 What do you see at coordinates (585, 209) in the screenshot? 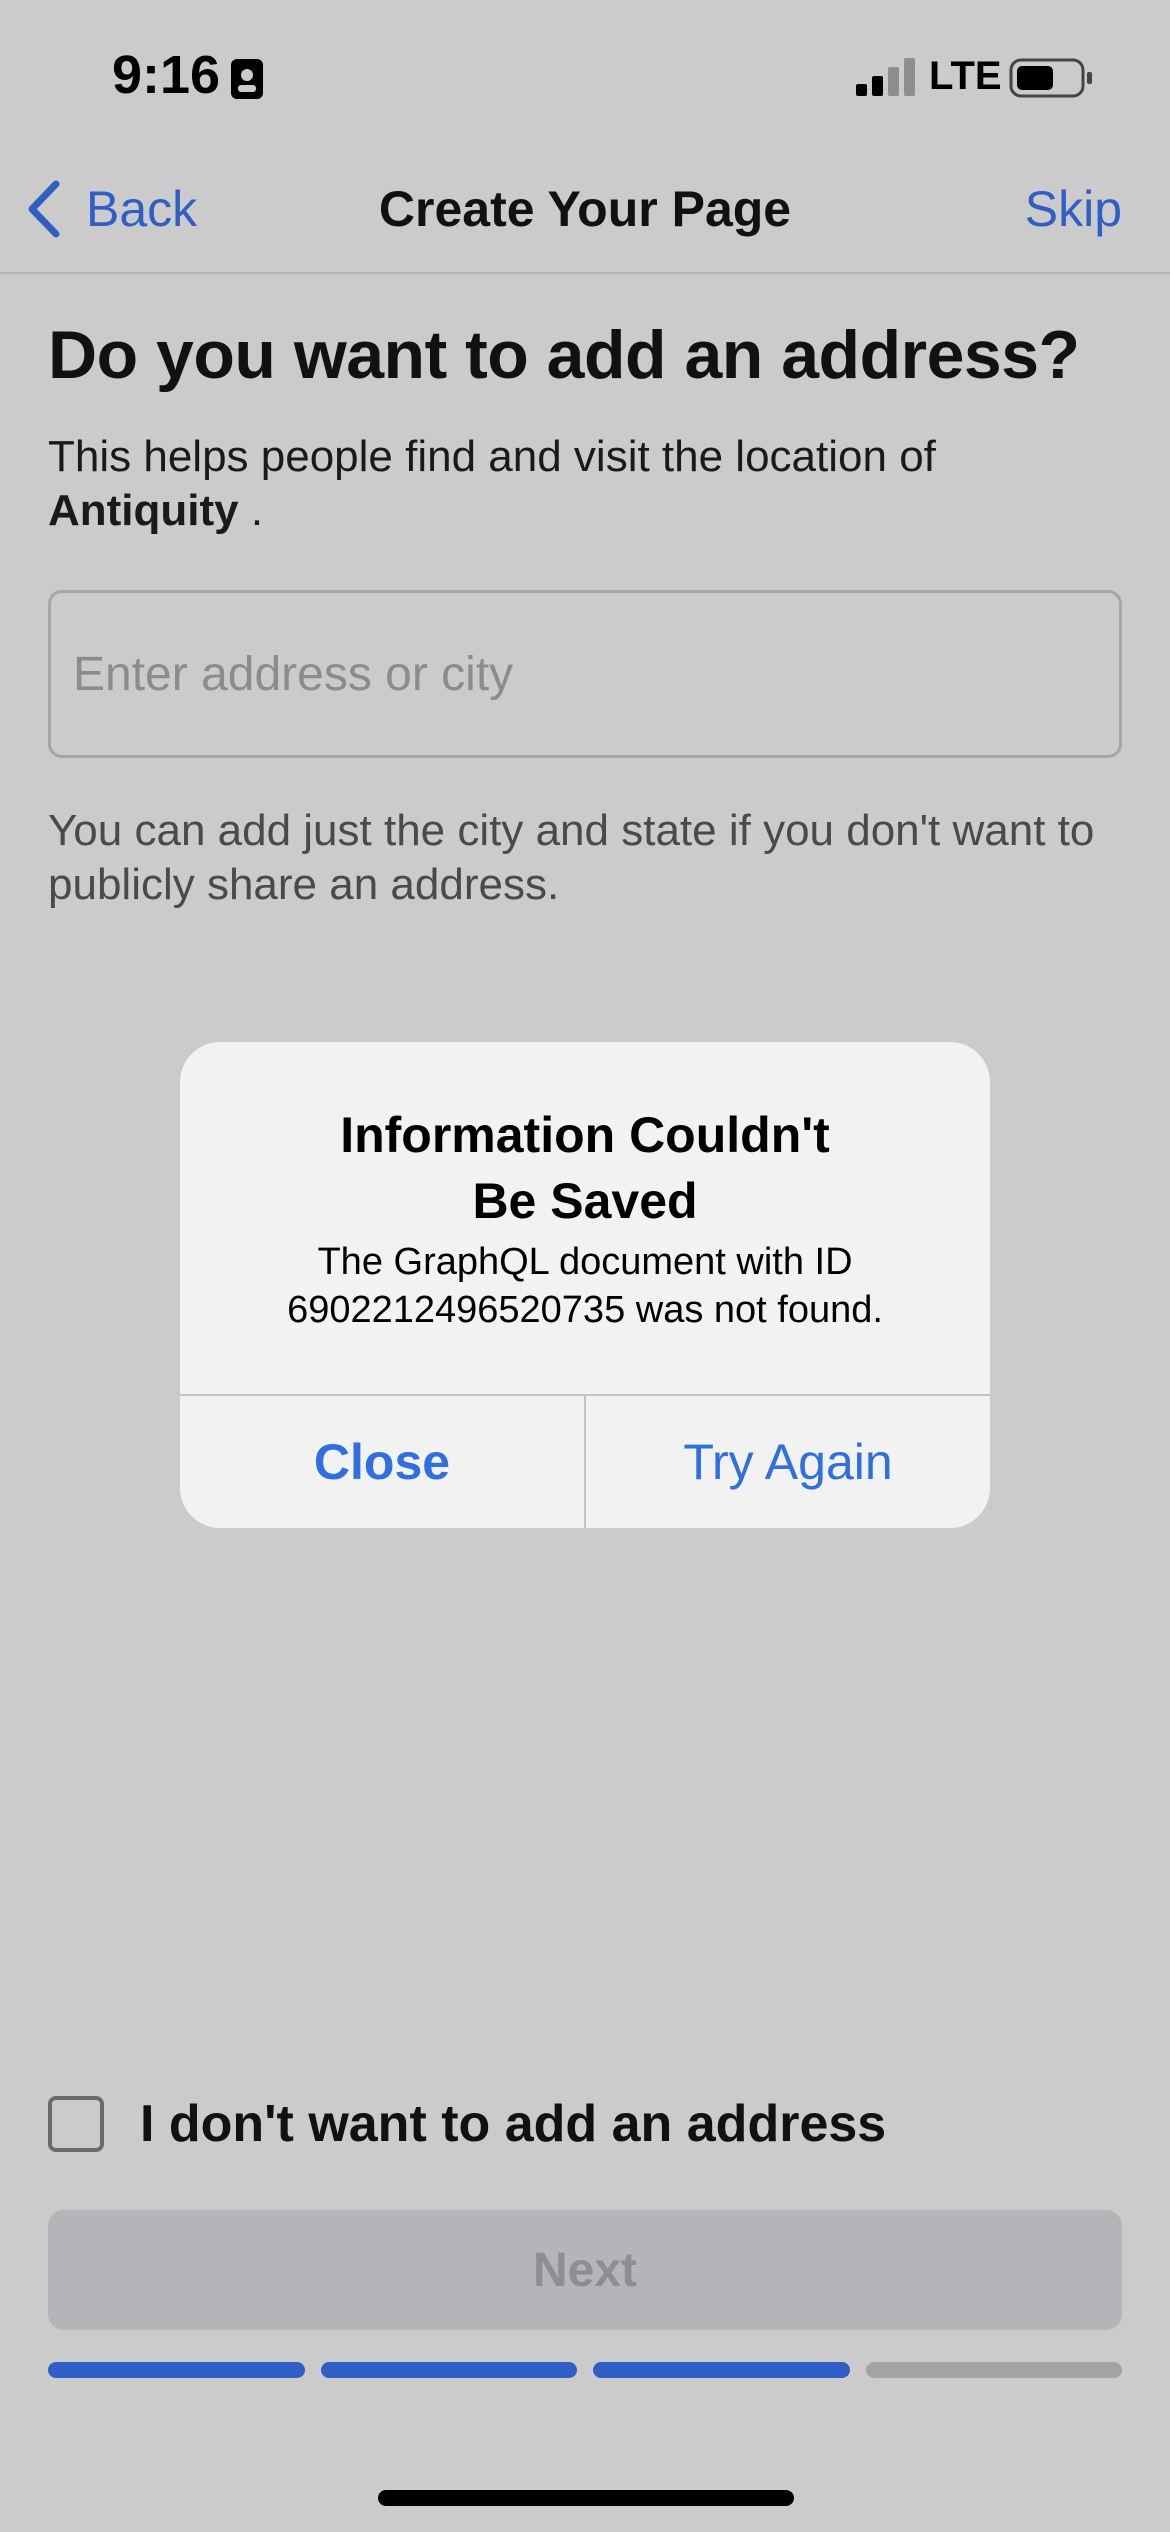
I see `page-title: Create Your Page` at bounding box center [585, 209].